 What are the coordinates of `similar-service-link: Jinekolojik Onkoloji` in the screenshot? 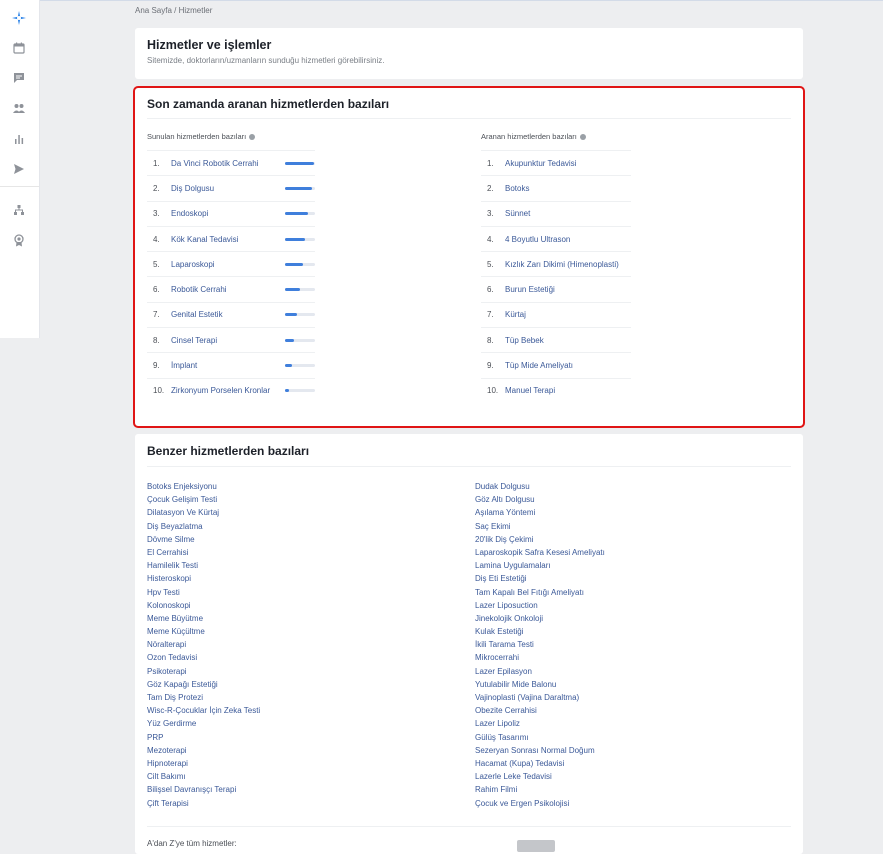 It's located at (540, 618).